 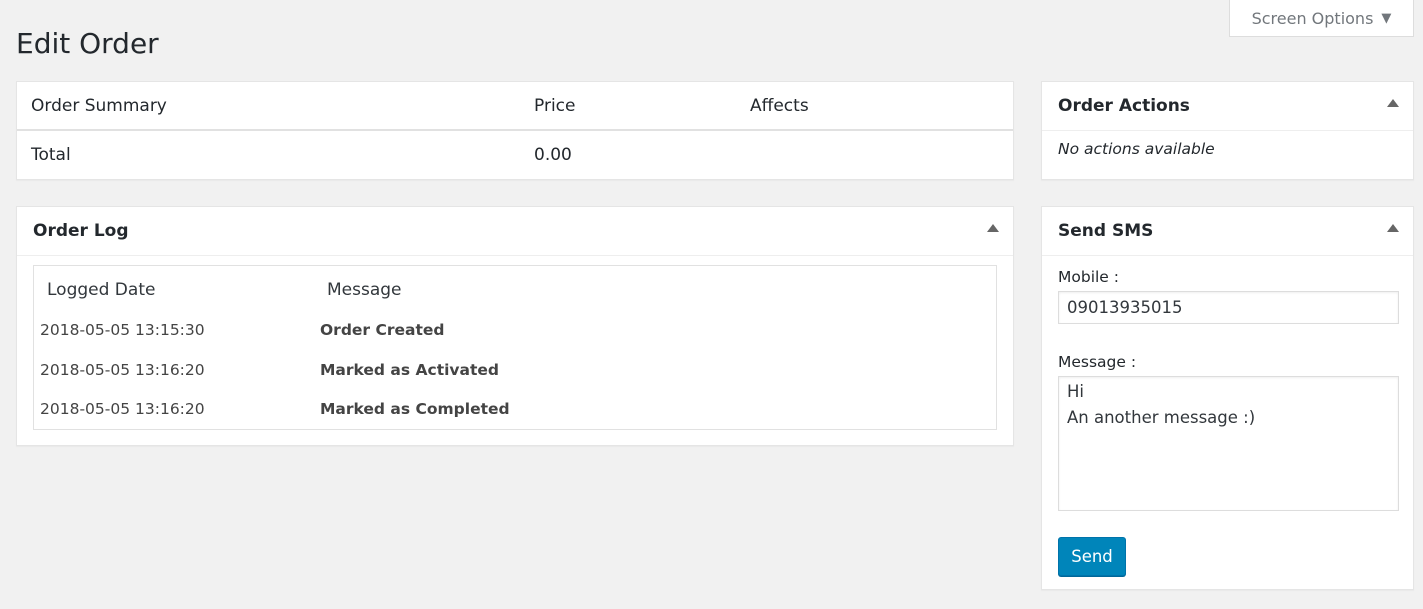 I want to click on table-row: 2018-05-05 13:16:20 Marked as Completed, so click(x=515, y=410).